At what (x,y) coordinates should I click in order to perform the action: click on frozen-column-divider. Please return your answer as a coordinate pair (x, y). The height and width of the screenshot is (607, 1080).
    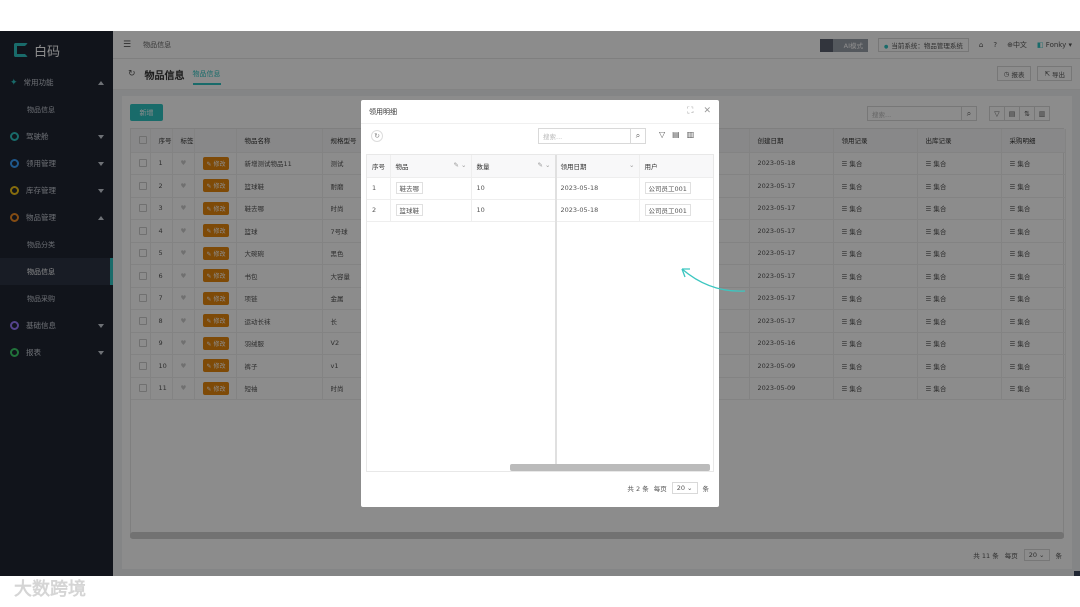
    Looking at the image, I should click on (556, 313).